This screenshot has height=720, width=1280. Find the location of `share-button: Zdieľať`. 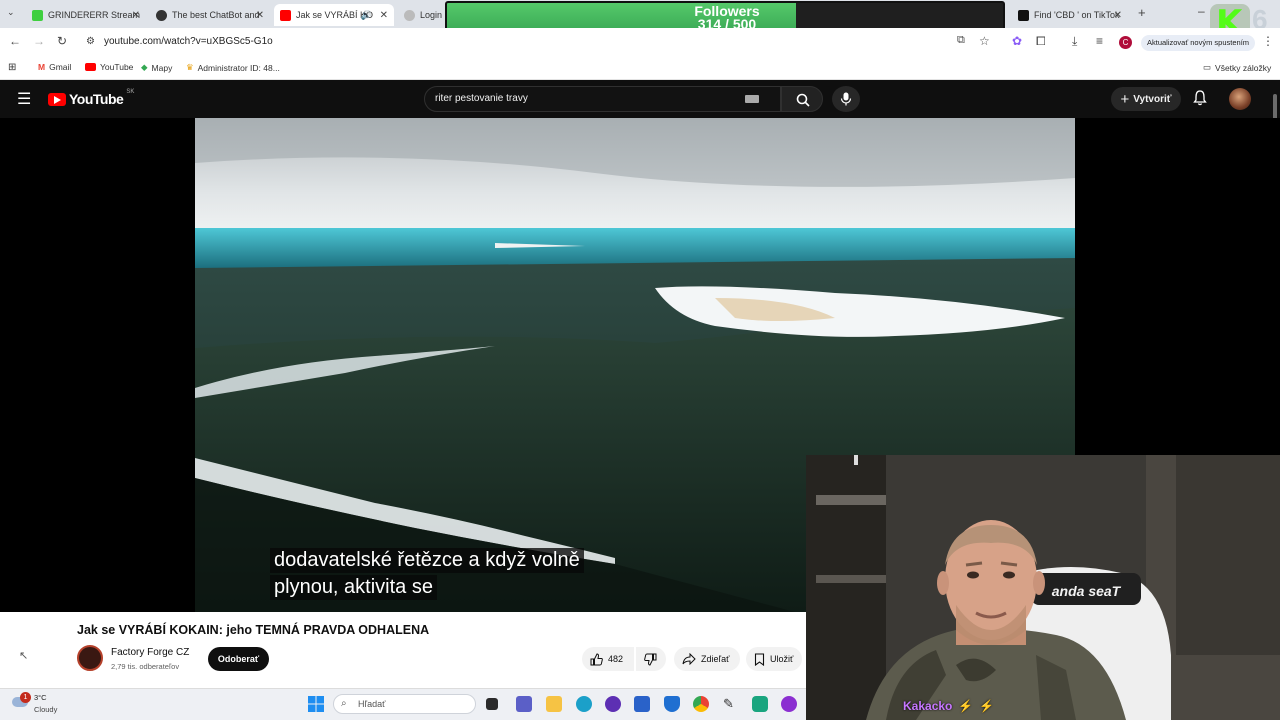

share-button: Zdieľať is located at coordinates (707, 659).